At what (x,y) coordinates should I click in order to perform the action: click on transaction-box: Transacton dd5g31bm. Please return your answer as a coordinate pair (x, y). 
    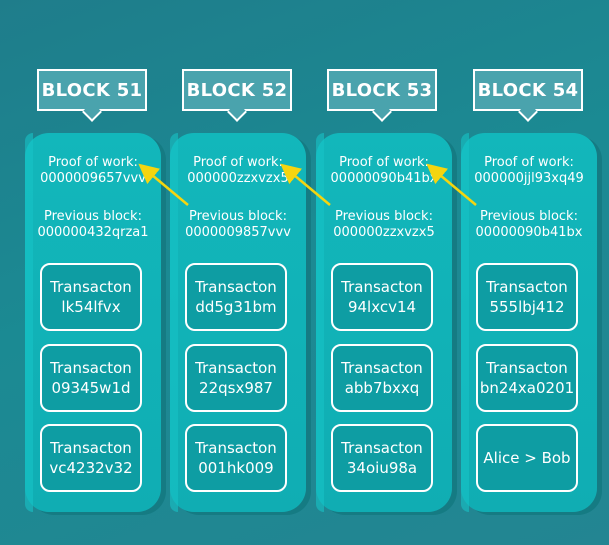
    Looking at the image, I should click on (236, 297).